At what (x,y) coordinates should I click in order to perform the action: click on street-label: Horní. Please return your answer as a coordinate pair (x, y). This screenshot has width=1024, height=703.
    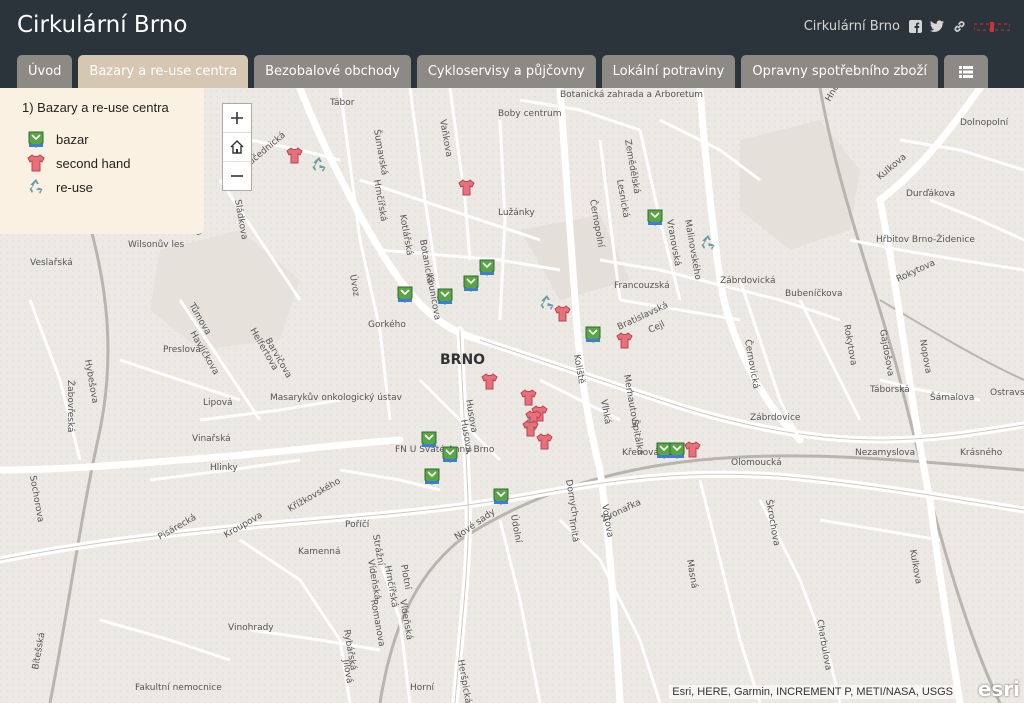
    Looking at the image, I should click on (422, 688).